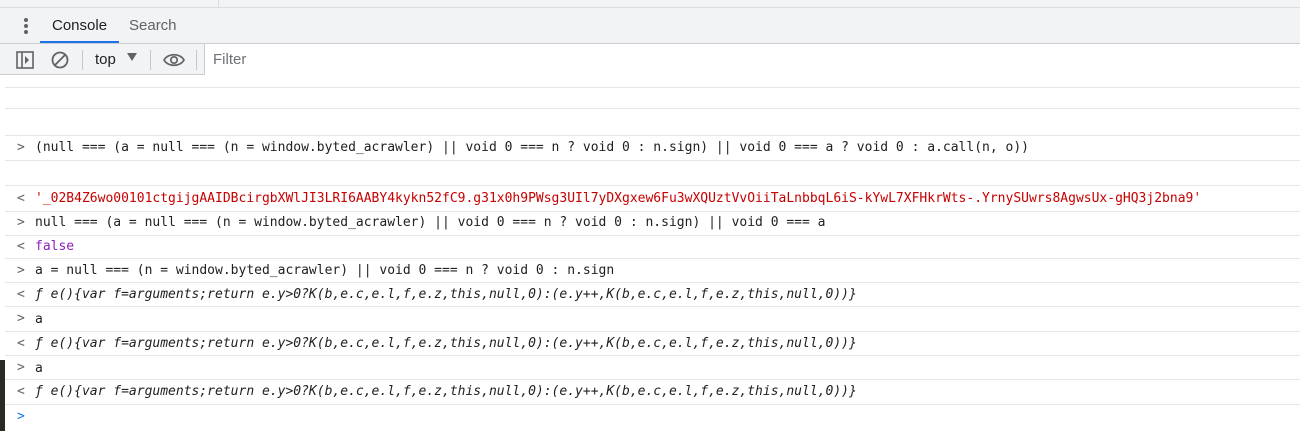 The height and width of the screenshot is (431, 1300). What do you see at coordinates (60, 60) in the screenshot?
I see `clear-console-icon` at bounding box center [60, 60].